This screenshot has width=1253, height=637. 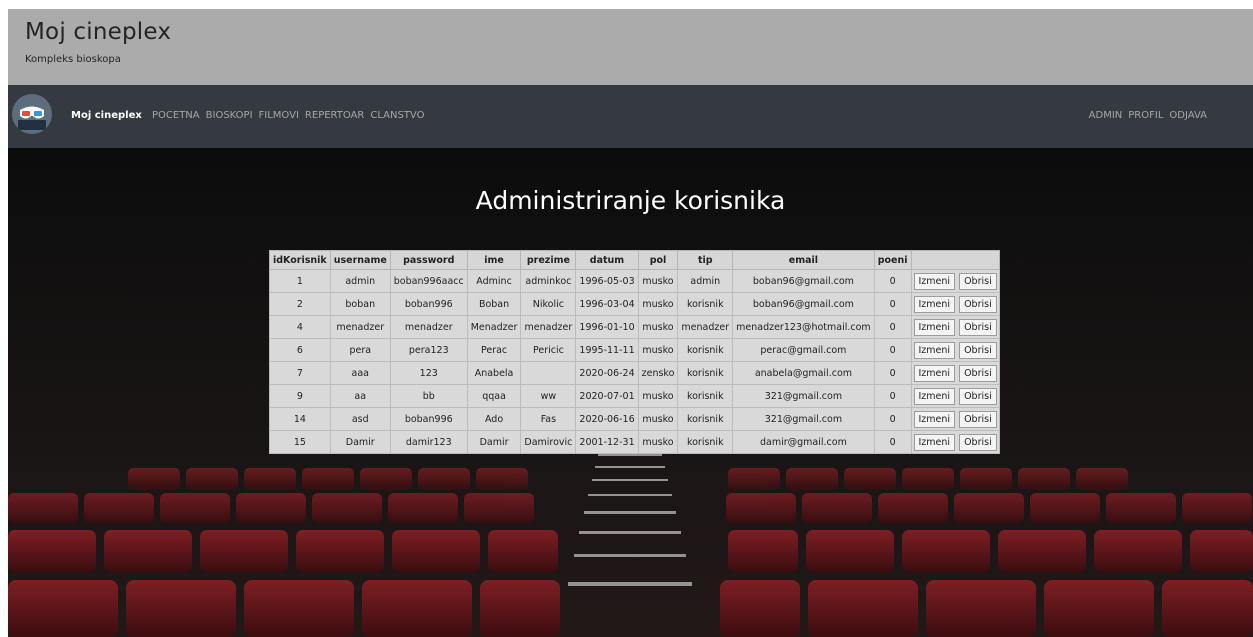 What do you see at coordinates (803, 260) in the screenshot?
I see `column-header: email` at bounding box center [803, 260].